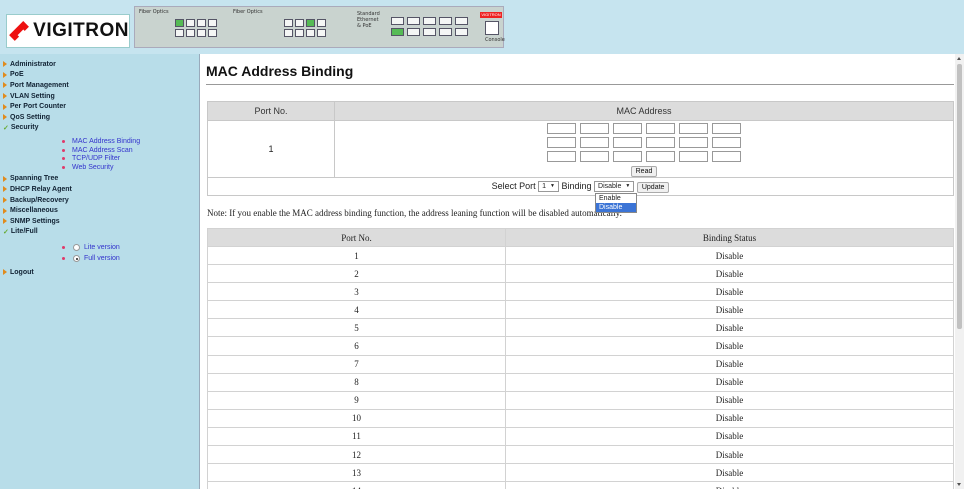 This screenshot has height=489, width=964. I want to click on port-number-cell: 13, so click(356, 473).